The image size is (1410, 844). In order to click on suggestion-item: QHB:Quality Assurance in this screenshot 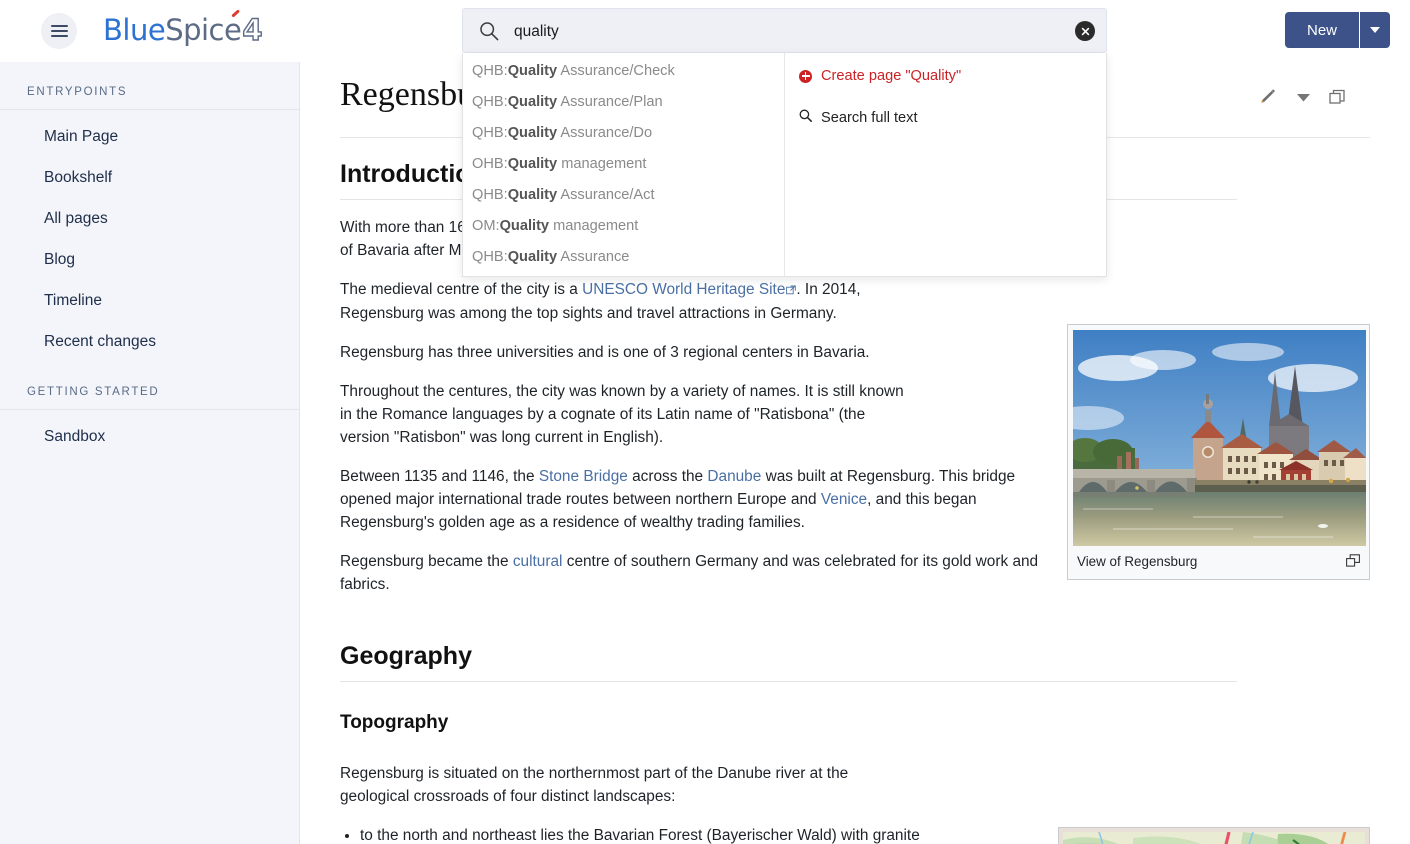, I will do `click(623, 257)`.